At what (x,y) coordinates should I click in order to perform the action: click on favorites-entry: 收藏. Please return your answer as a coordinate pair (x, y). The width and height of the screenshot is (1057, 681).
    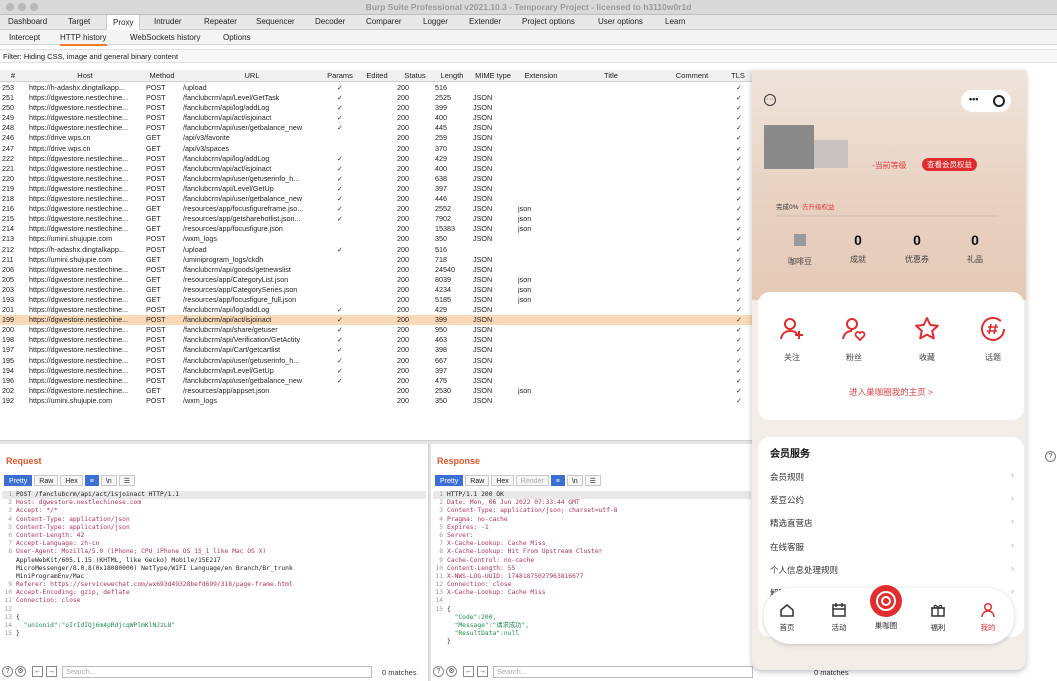
    Looking at the image, I should click on (927, 339).